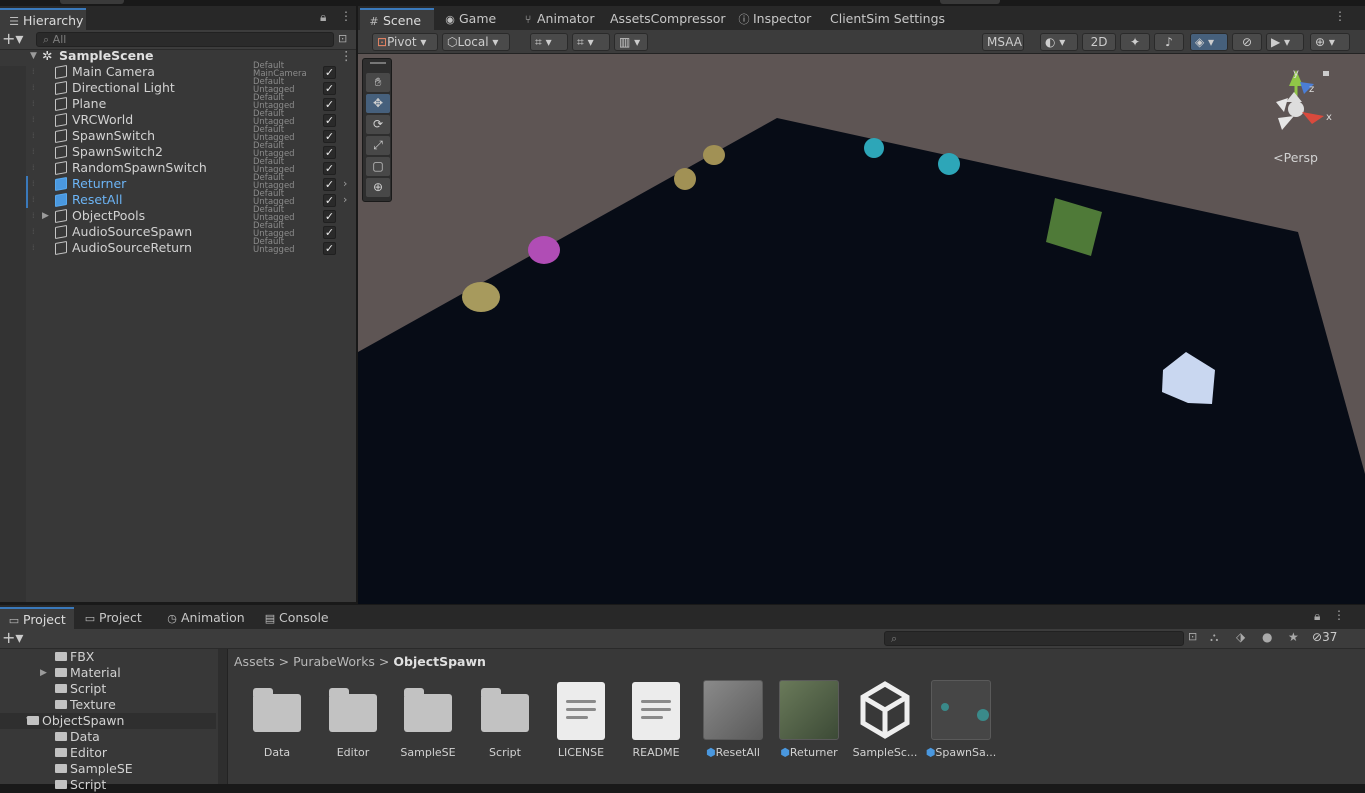 This screenshot has height=793, width=1365. What do you see at coordinates (37, 618) in the screenshot?
I see `tab-project: ▭ Project` at bounding box center [37, 618].